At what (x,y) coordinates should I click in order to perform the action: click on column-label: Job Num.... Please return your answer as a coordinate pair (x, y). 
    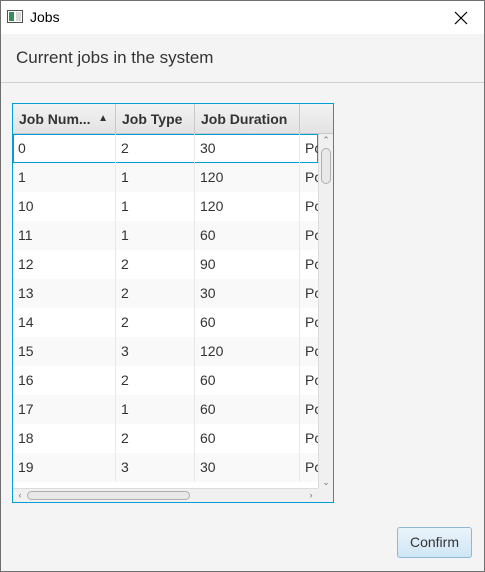
    Looking at the image, I should click on (55, 119).